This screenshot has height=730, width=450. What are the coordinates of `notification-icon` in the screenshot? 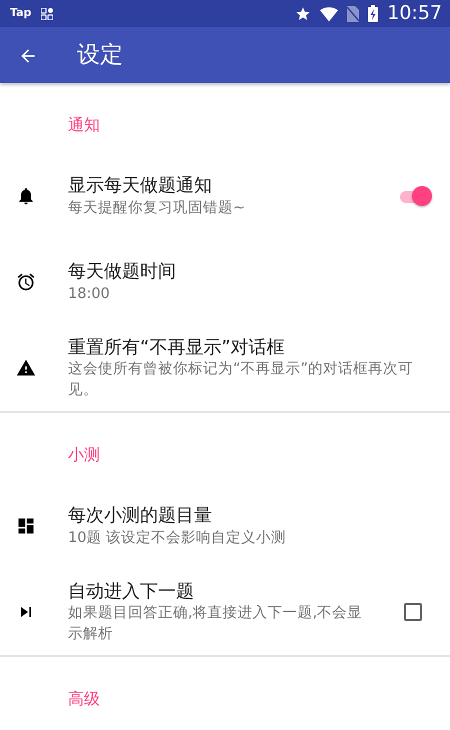 It's located at (47, 14).